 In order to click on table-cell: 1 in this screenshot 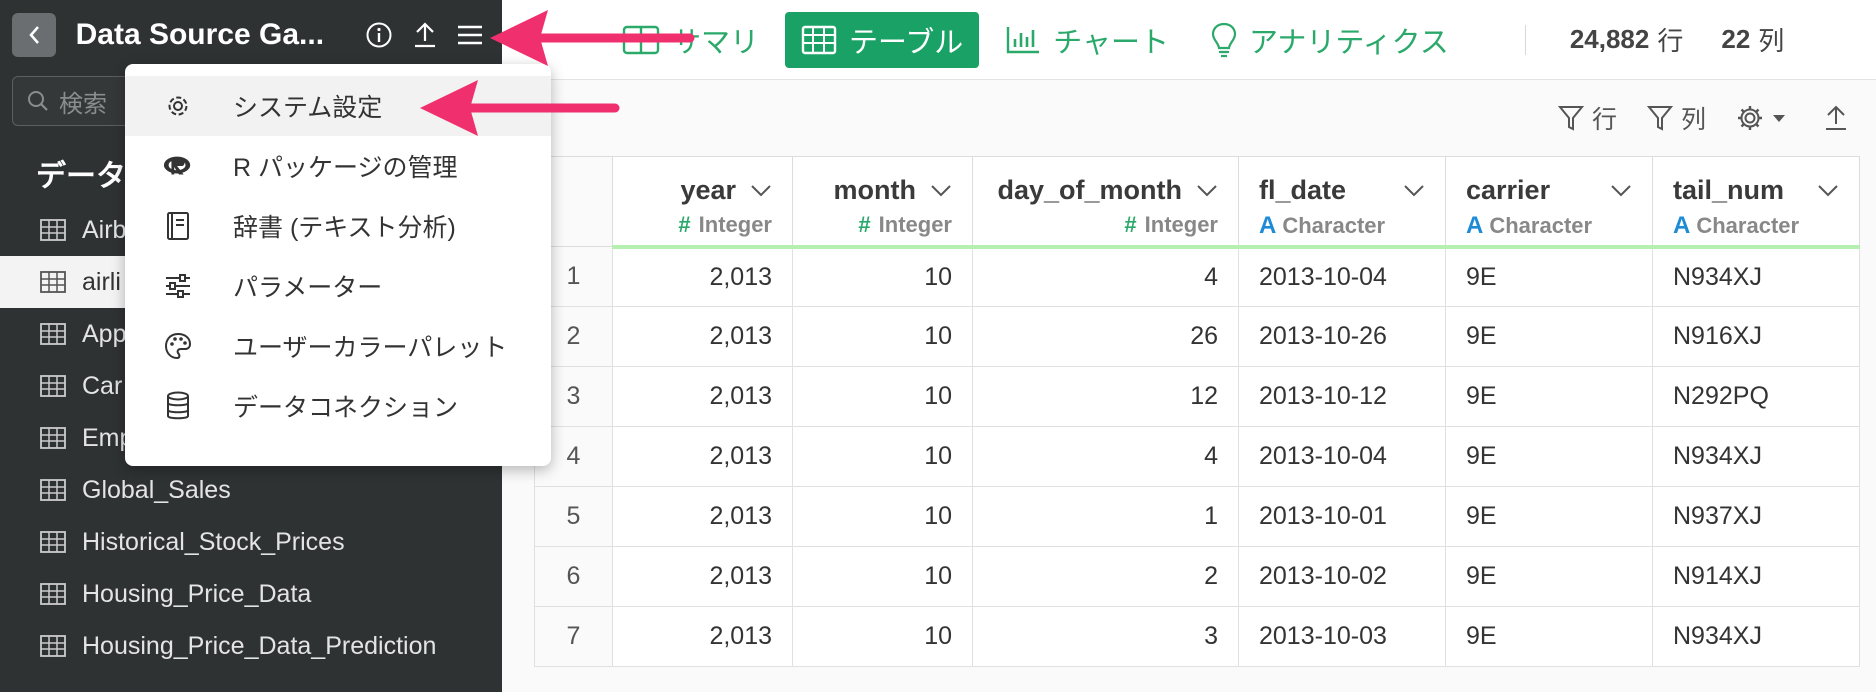, I will do `click(1105, 516)`.